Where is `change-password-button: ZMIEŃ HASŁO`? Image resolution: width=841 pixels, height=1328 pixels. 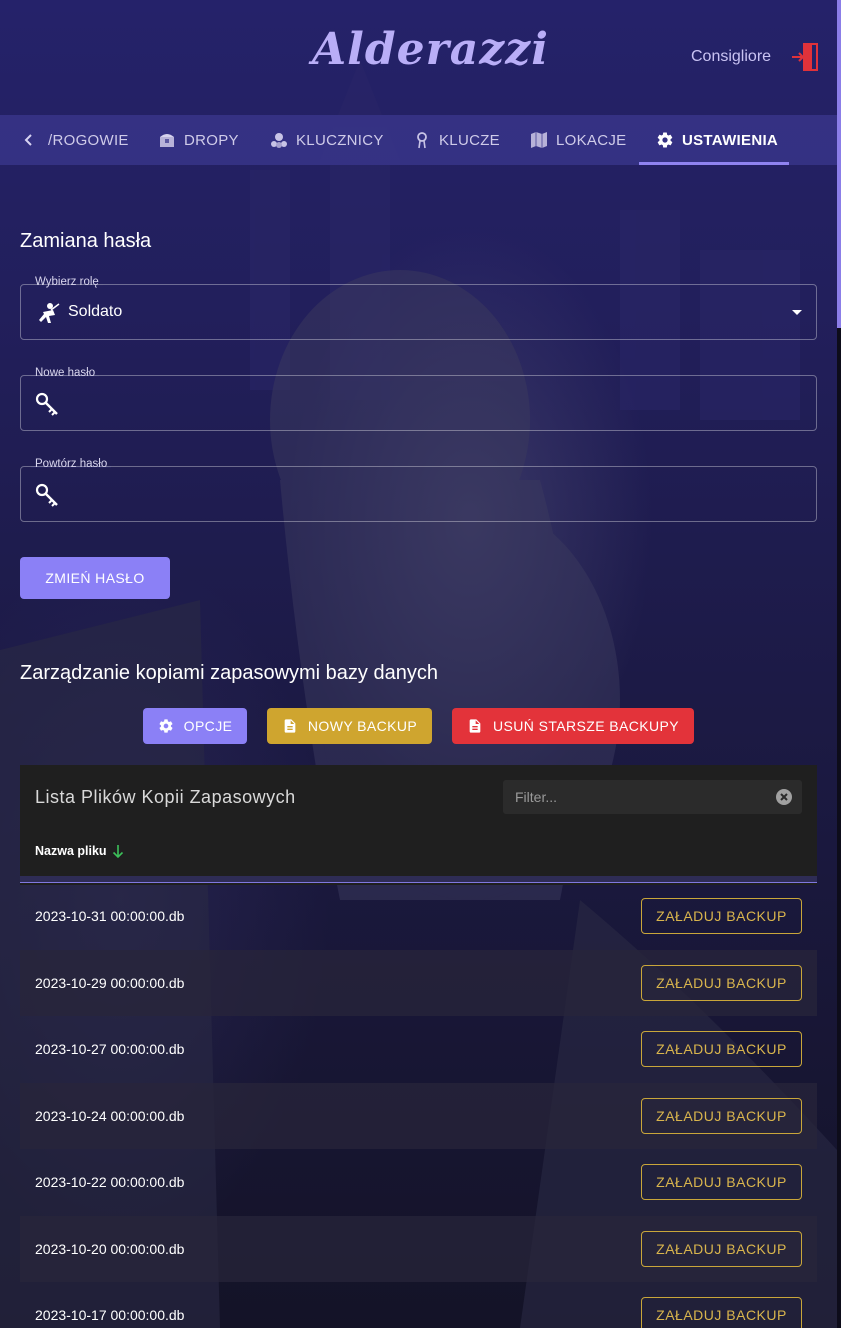 change-password-button: ZMIEŃ HASŁO is located at coordinates (95, 578).